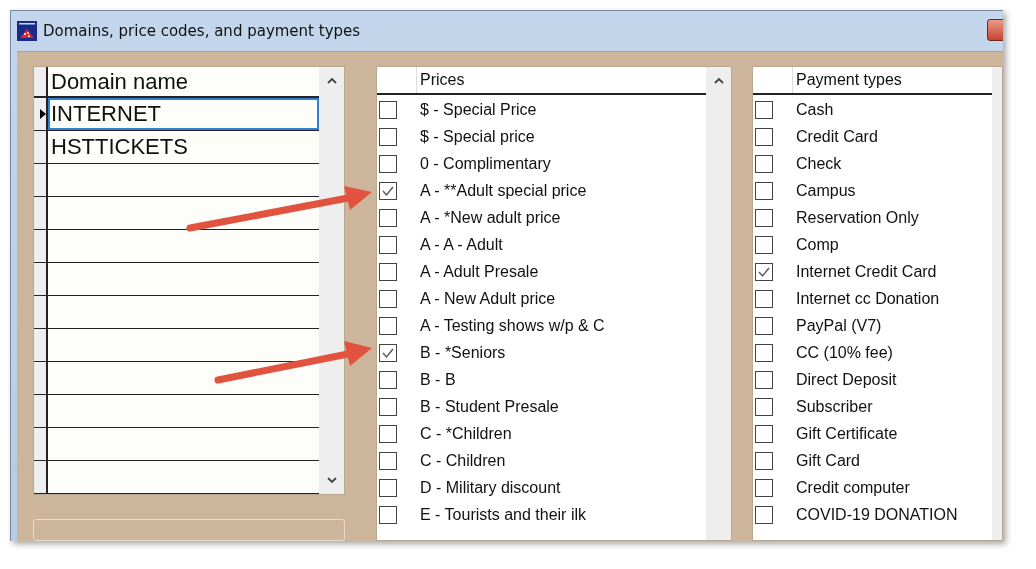 This screenshot has width=1036, height=569. What do you see at coordinates (865, 271) in the screenshot?
I see `list-item: Internet Credit Card` at bounding box center [865, 271].